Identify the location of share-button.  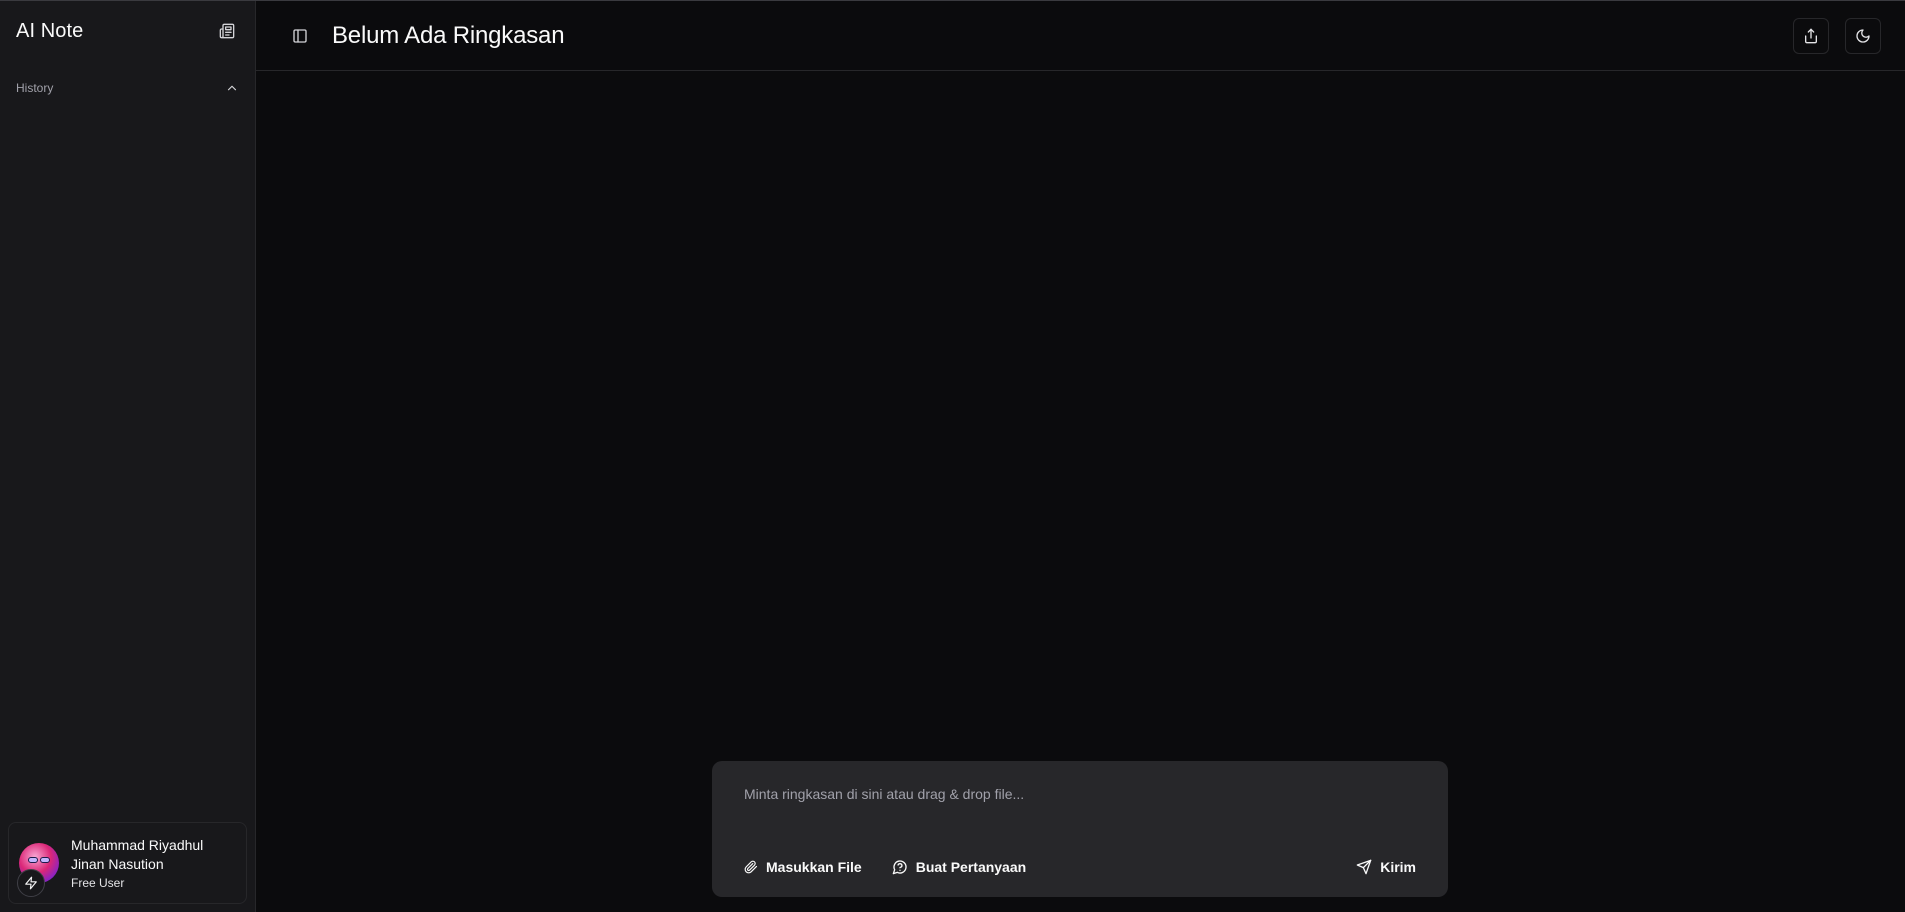
(1811, 35).